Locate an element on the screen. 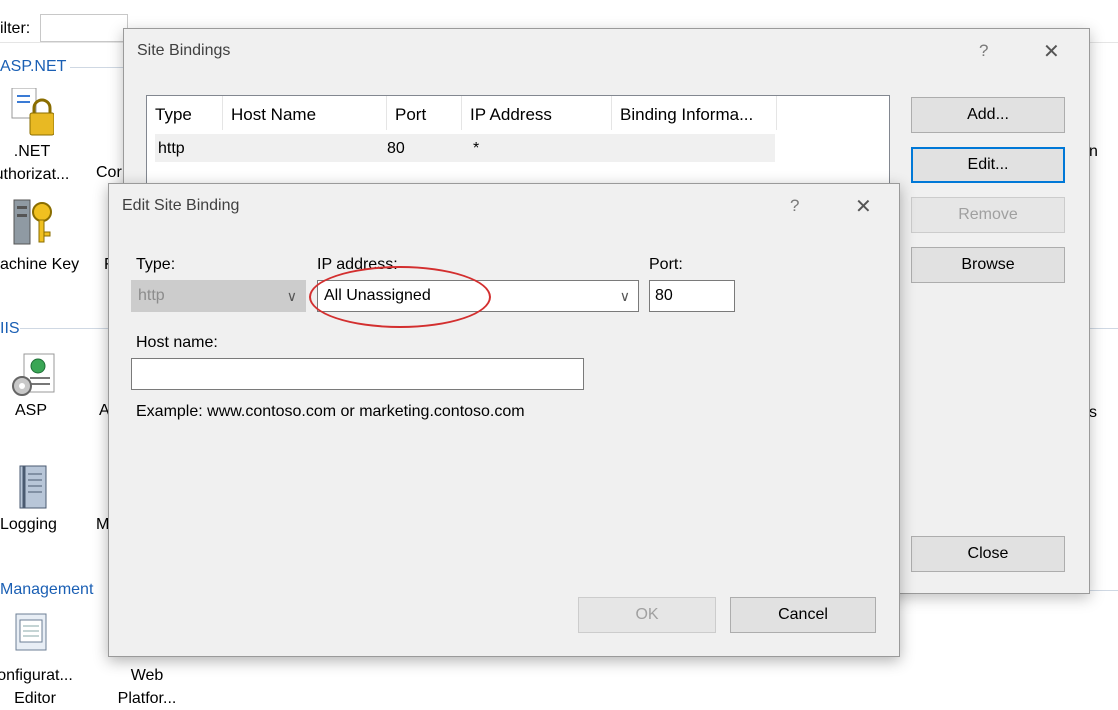 This screenshot has height=710, width=1118. right-edge-fragment: s is located at coordinates (1093, 412).